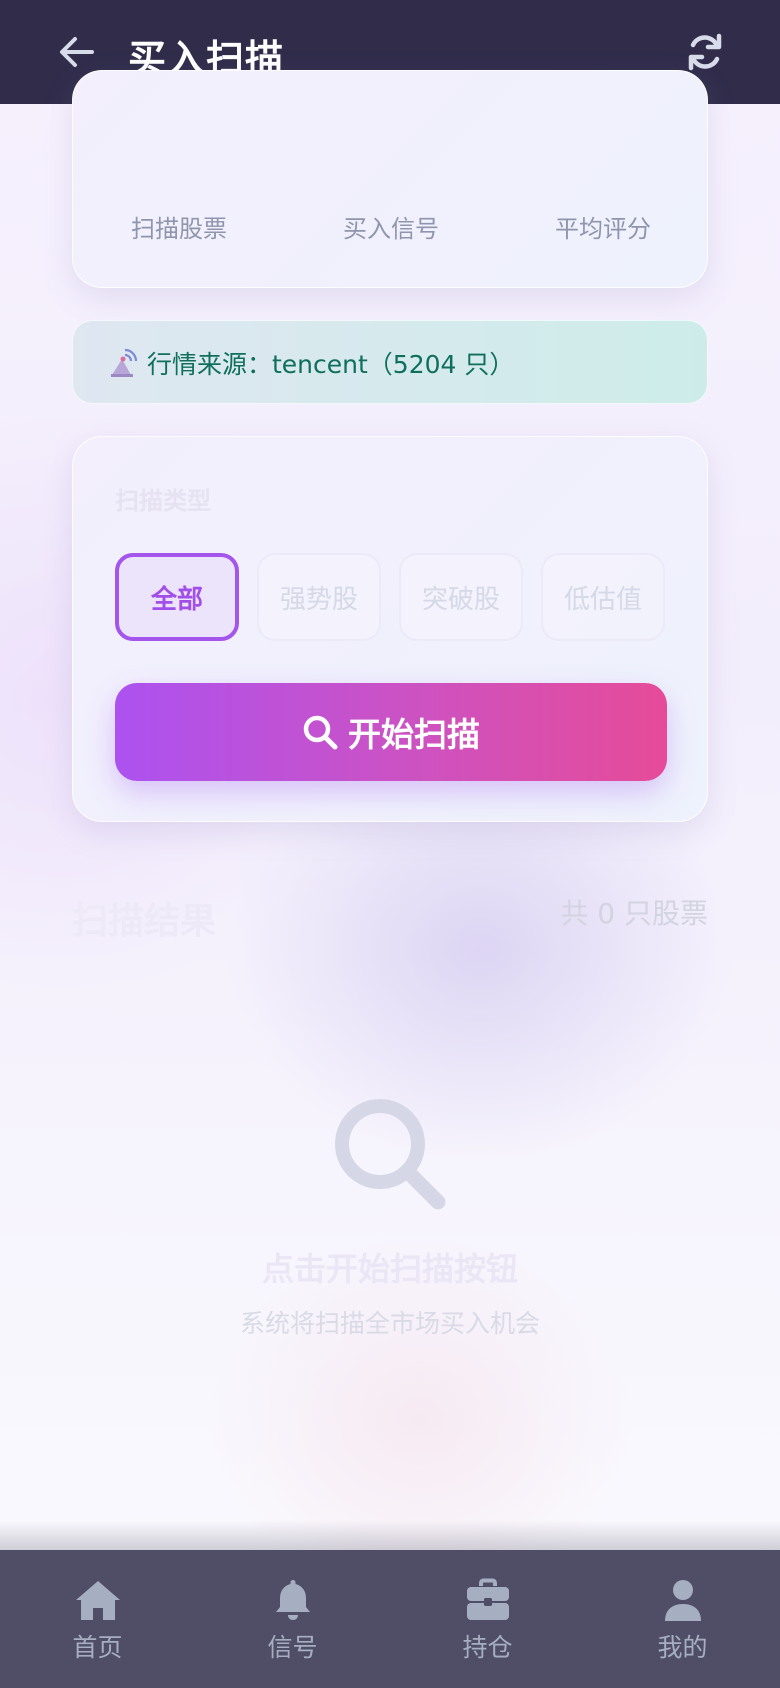 The width and height of the screenshot is (780, 1688). I want to click on nav-item-signals: 信号, so click(292, 1619).